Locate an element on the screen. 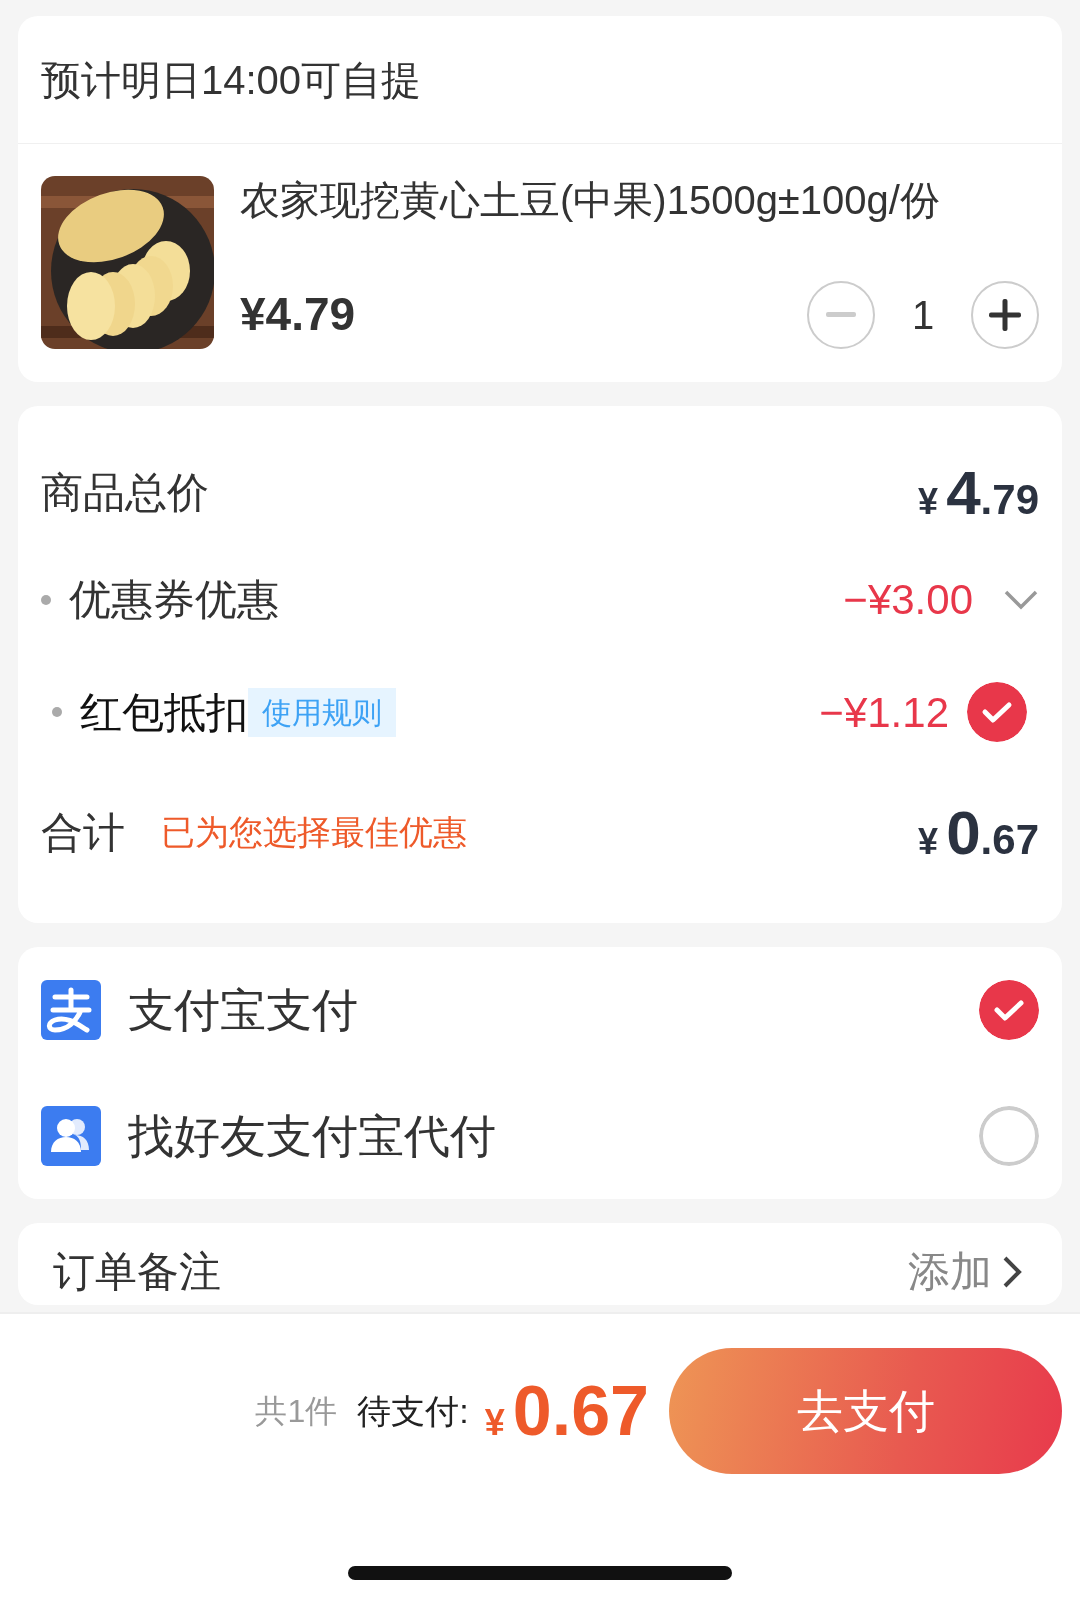 This screenshot has height=1603, width=1080. product-price: ¥4.79 is located at coordinates (298, 314).